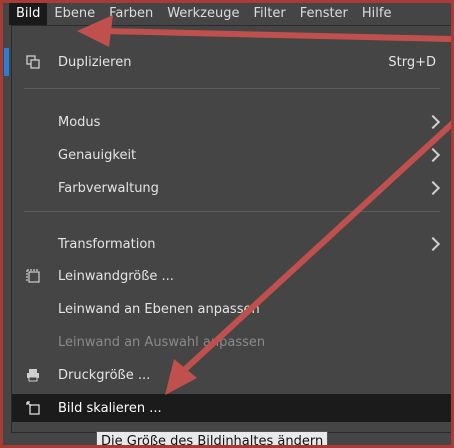 This screenshot has height=448, width=454. Describe the element at coordinates (231, 155) in the screenshot. I see `menu-item-genauigkeit: Genauigkeit` at that location.